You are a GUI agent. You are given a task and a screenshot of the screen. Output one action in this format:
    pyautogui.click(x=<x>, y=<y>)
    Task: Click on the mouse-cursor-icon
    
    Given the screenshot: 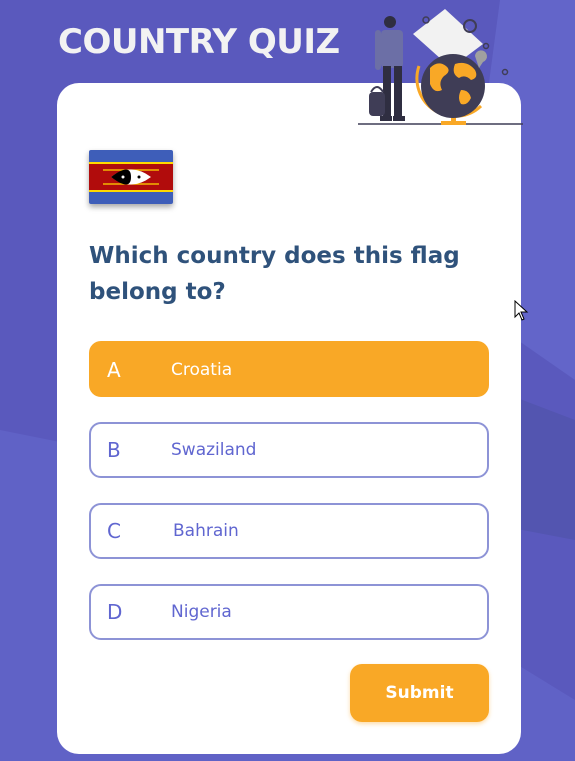 What is the action you would take?
    pyautogui.click(x=521, y=310)
    